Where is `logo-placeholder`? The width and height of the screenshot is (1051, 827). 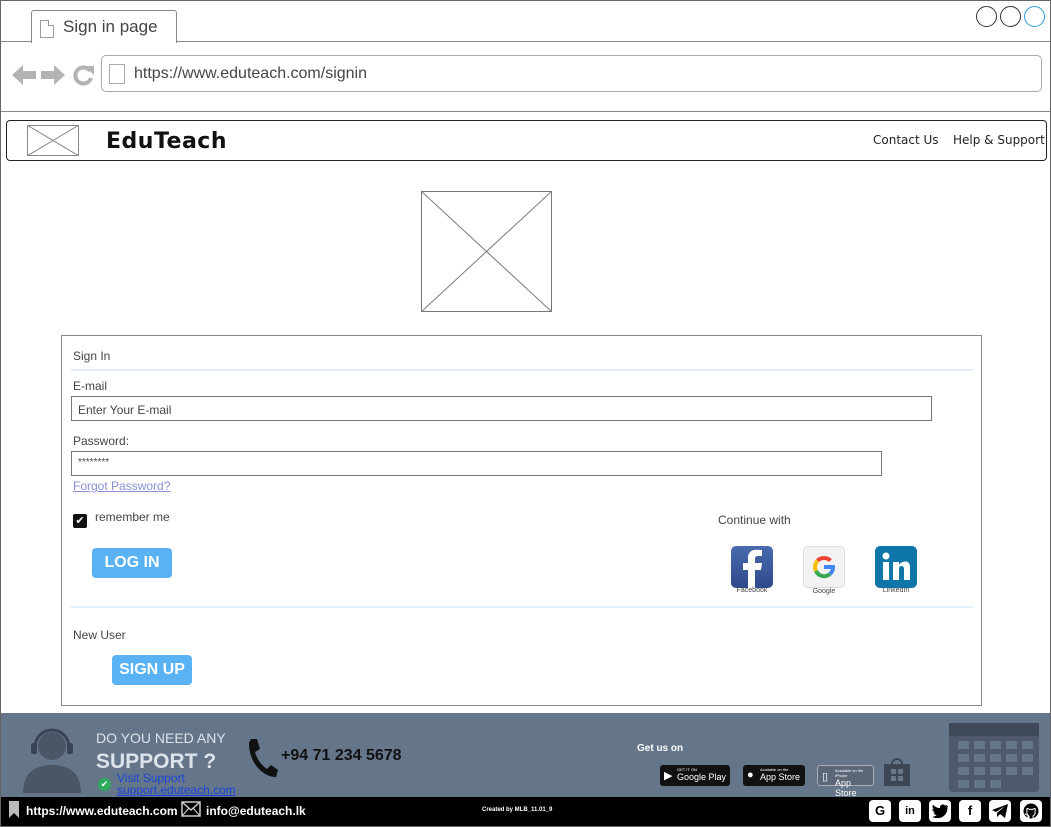
logo-placeholder is located at coordinates (53, 140).